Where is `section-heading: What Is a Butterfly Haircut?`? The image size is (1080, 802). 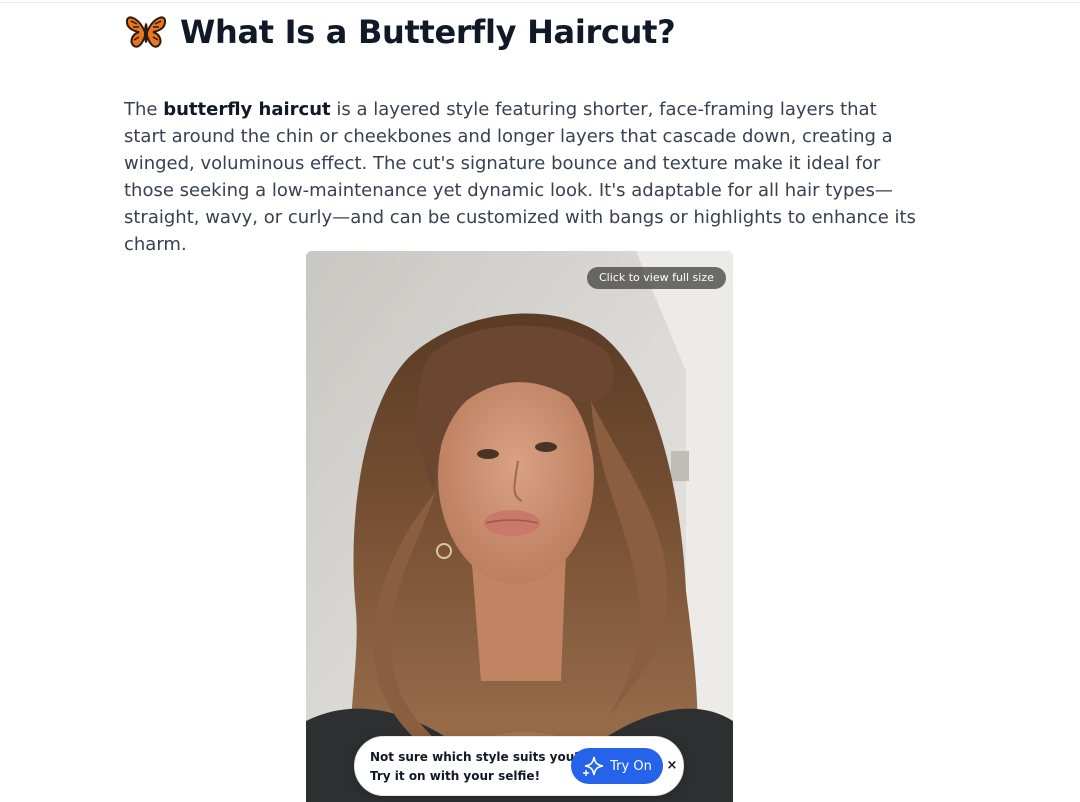
section-heading: What Is a Butterfly Haircut? is located at coordinates (400, 32).